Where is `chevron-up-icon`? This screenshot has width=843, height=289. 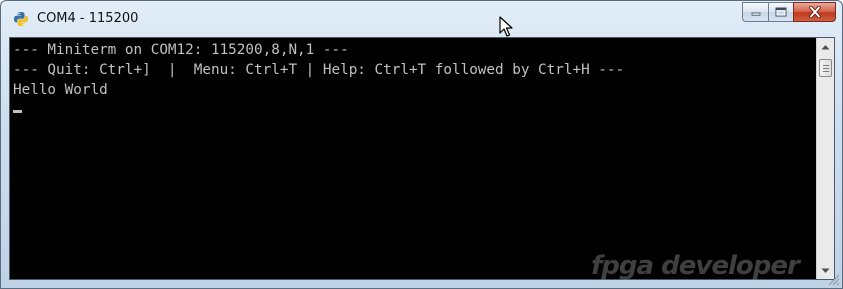
chevron-up-icon is located at coordinates (825, 46).